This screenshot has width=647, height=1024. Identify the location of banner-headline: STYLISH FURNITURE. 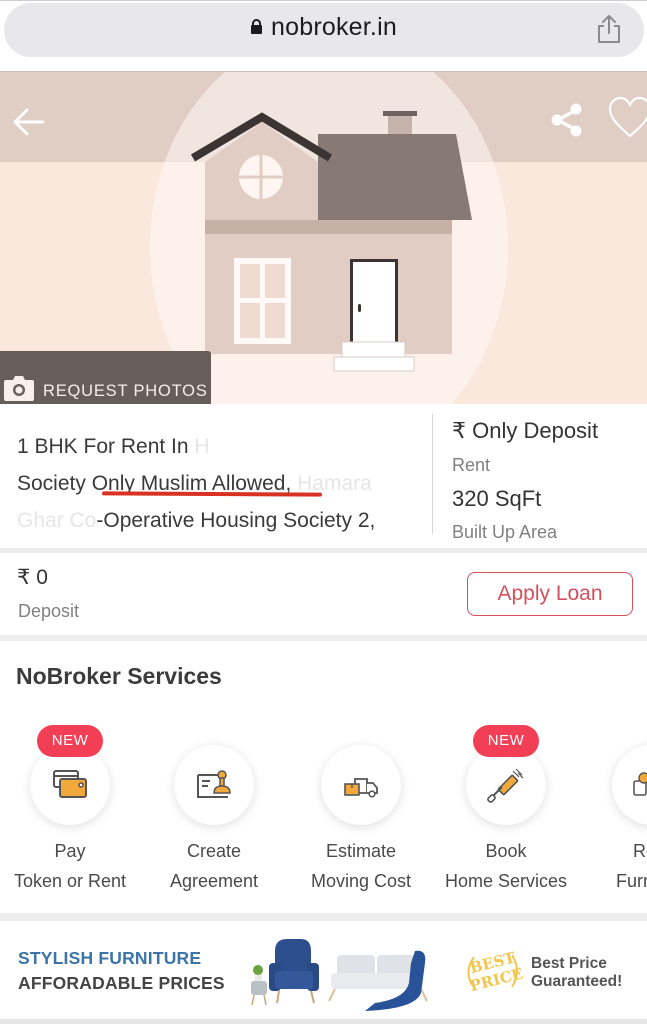
(110, 958).